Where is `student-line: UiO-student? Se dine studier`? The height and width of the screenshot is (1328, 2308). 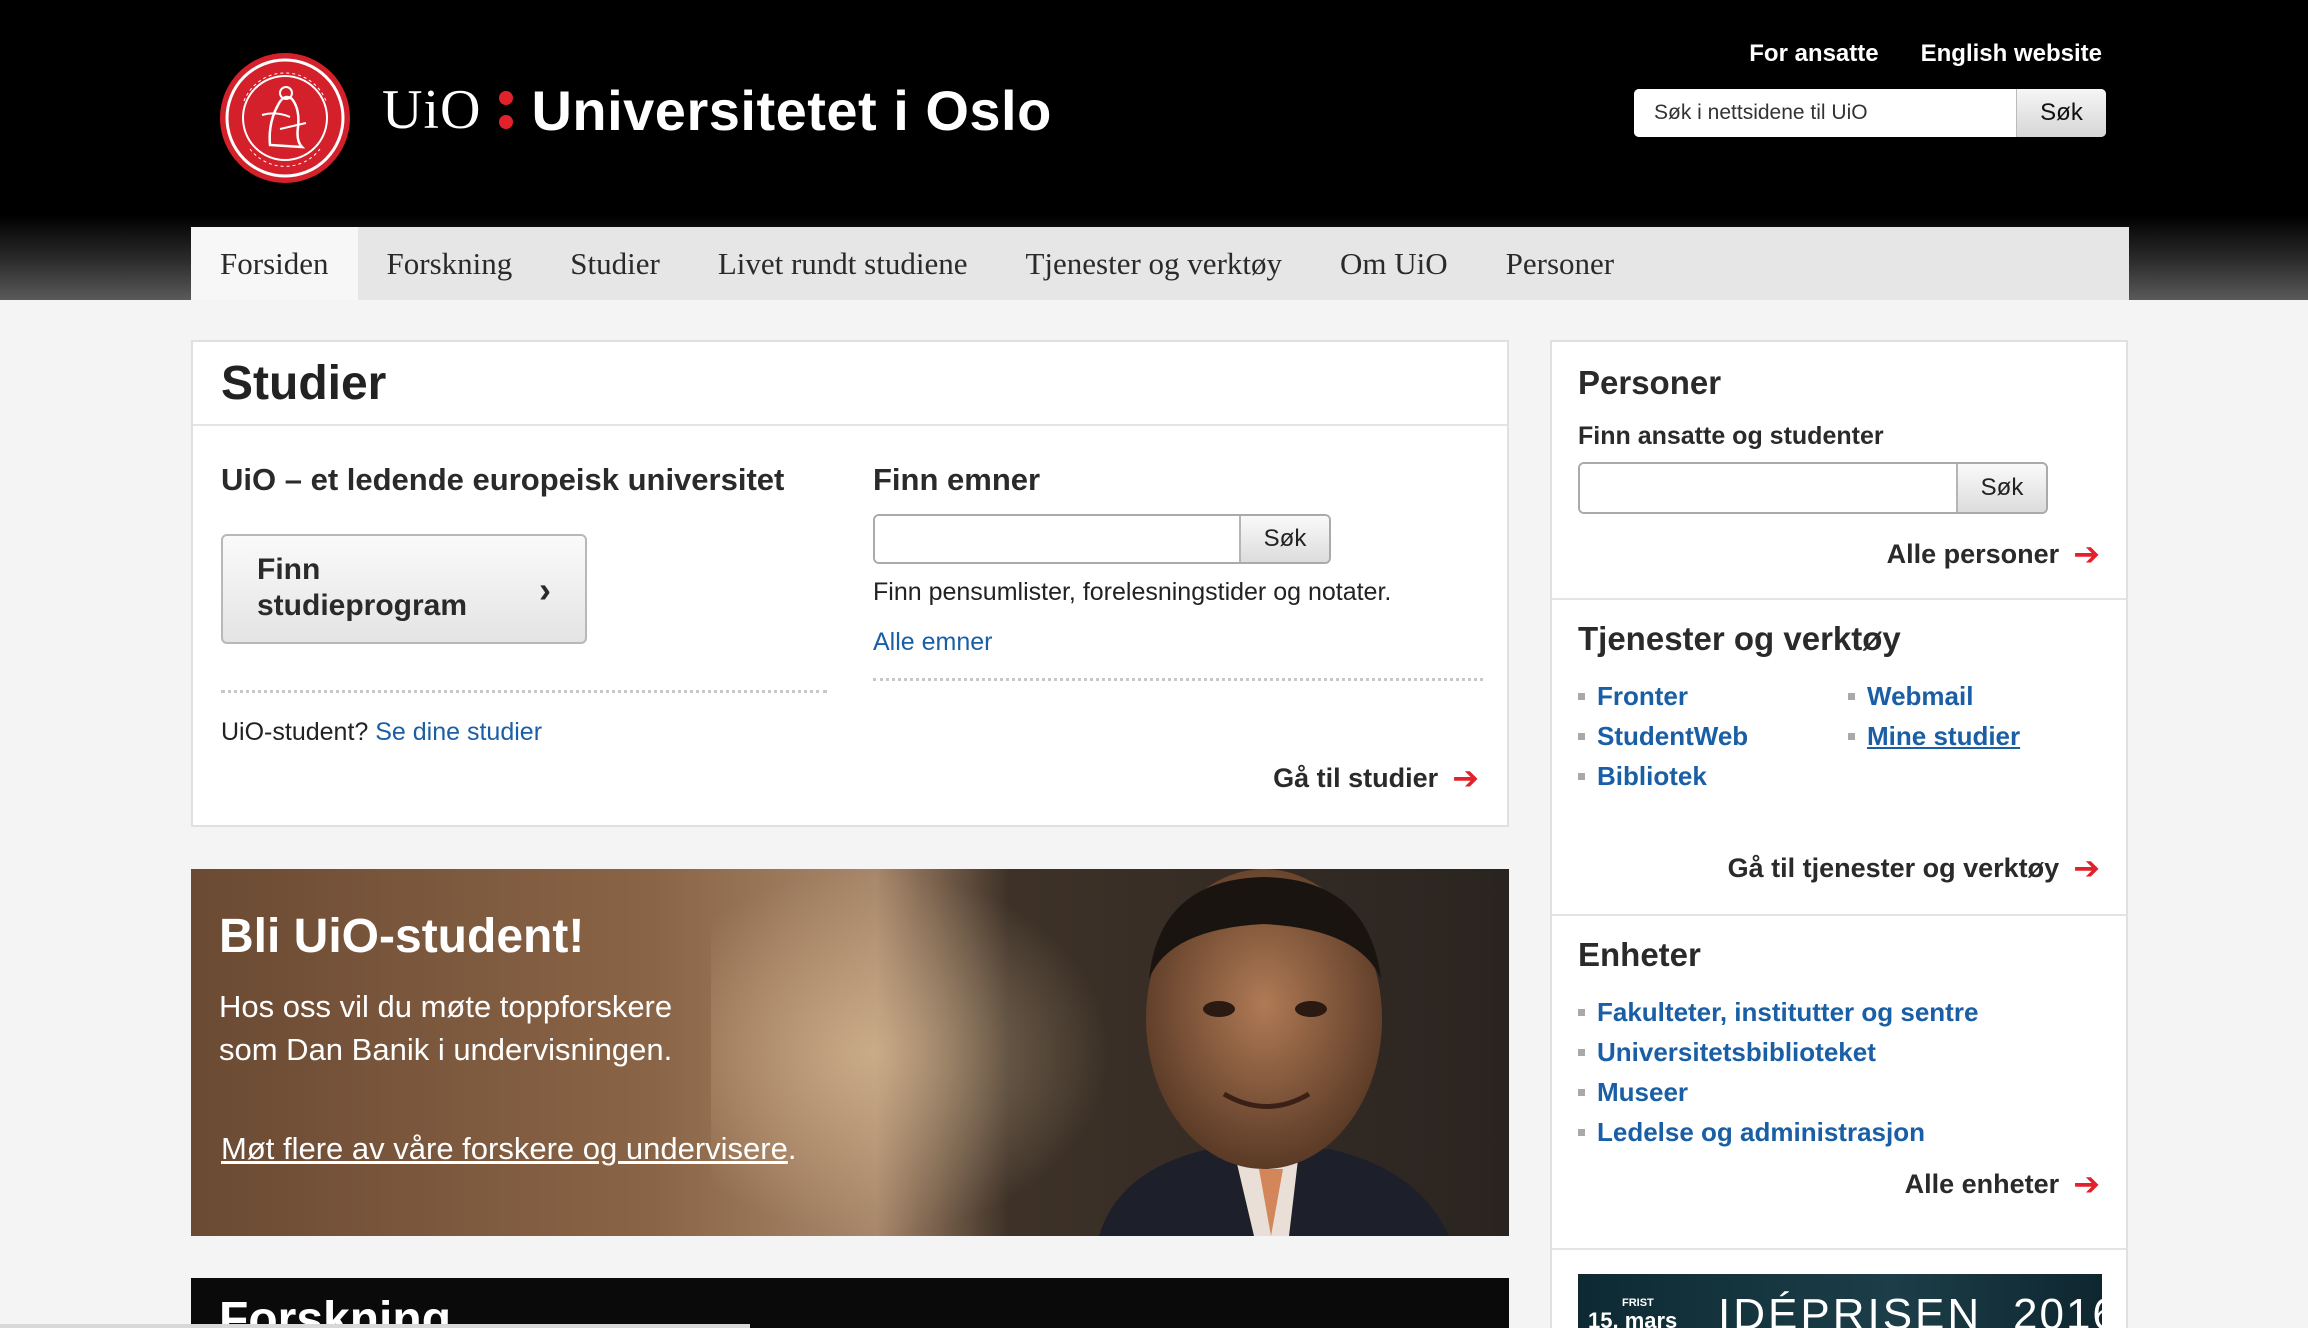 student-line: UiO-student? Se dine studier is located at coordinates (381, 732).